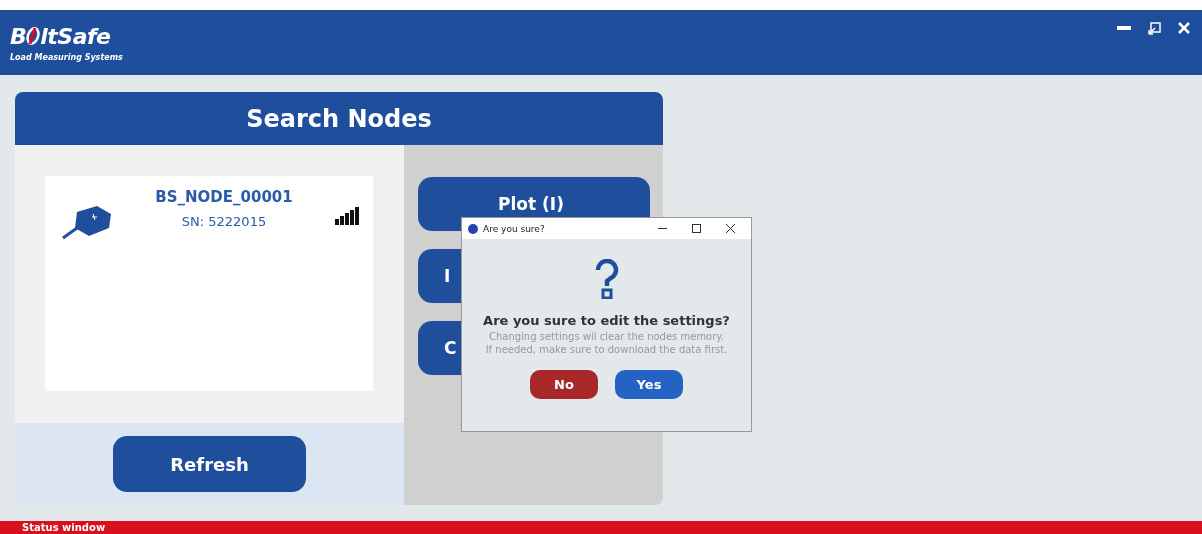  Describe the element at coordinates (606, 349) in the screenshot. I see `dialog-message: If needed, make sure to download the data first.` at that location.